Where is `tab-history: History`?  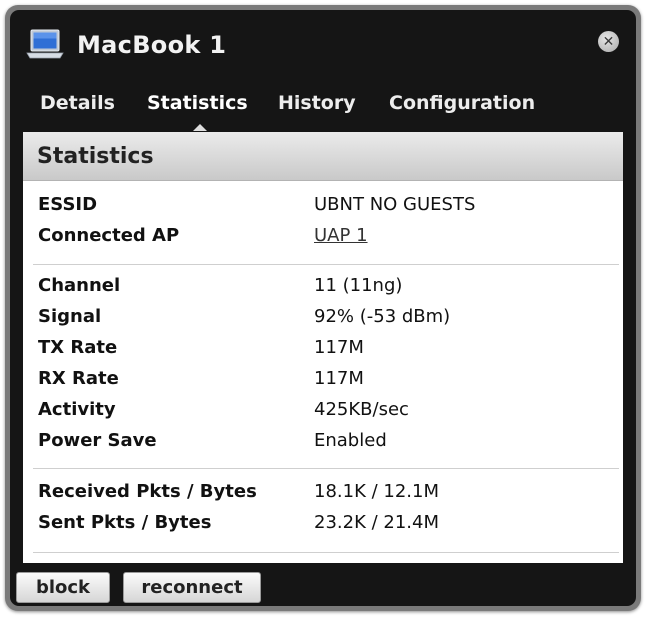 tab-history: History is located at coordinates (317, 103).